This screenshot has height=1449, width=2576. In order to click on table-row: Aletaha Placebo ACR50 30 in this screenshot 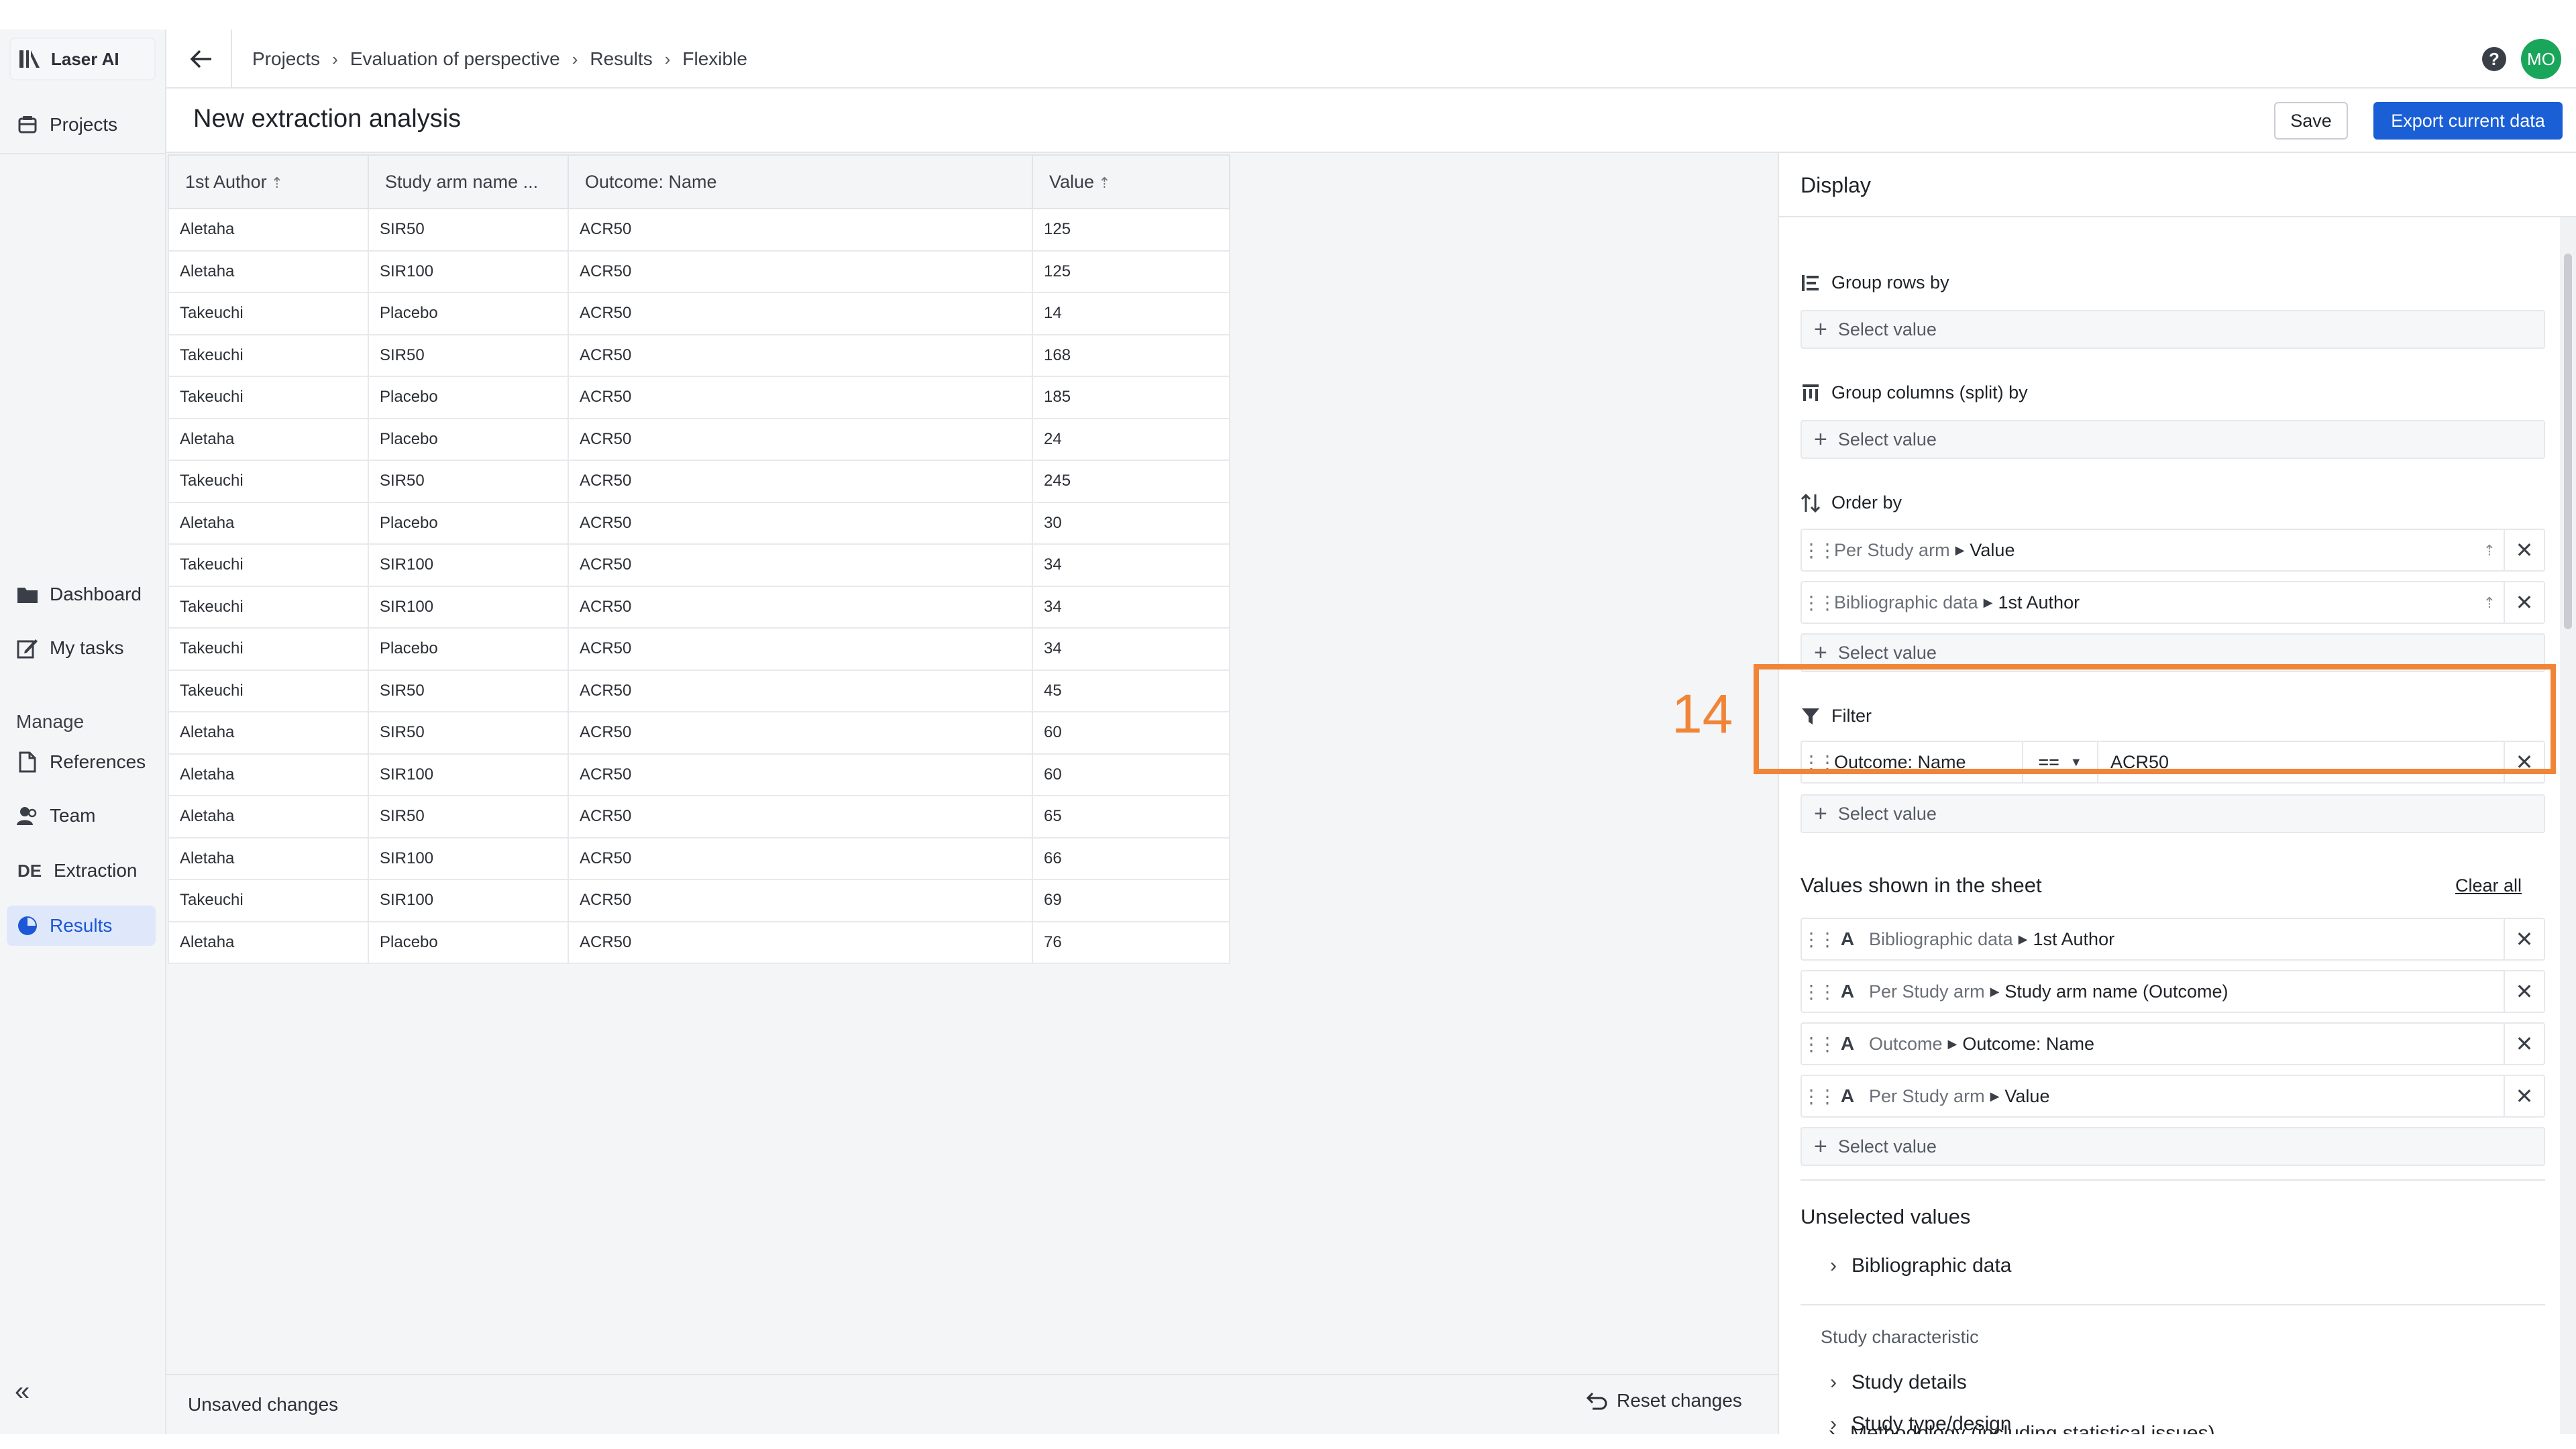, I will do `click(699, 523)`.